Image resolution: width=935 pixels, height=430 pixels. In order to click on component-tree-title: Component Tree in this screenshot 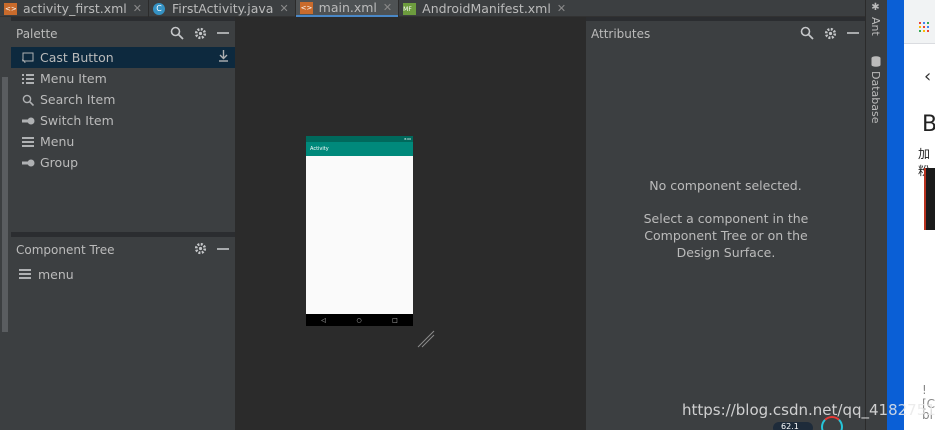, I will do `click(65, 250)`.